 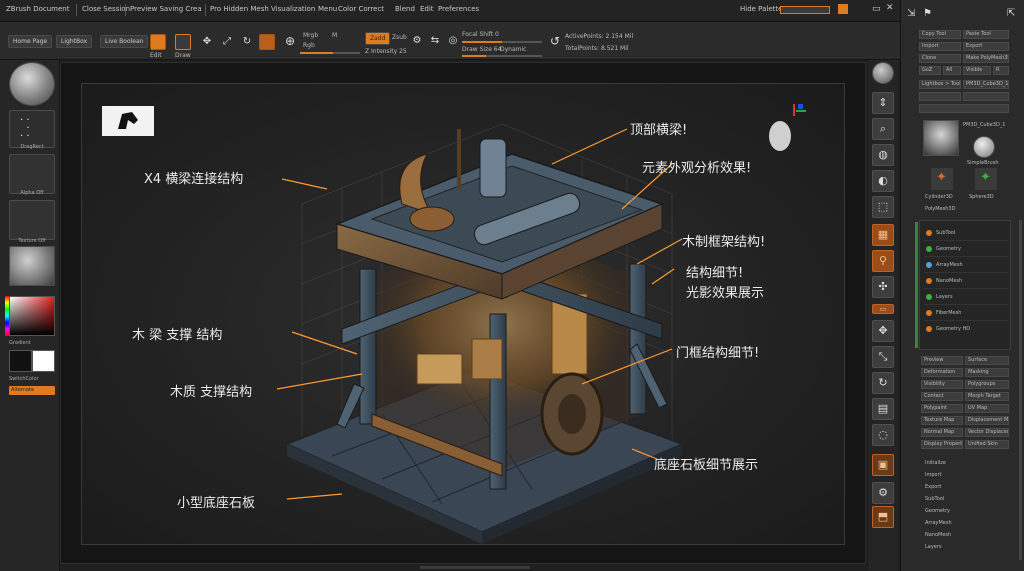 What do you see at coordinates (883, 73) in the screenshot?
I see `bpr-sphere-icon` at bounding box center [883, 73].